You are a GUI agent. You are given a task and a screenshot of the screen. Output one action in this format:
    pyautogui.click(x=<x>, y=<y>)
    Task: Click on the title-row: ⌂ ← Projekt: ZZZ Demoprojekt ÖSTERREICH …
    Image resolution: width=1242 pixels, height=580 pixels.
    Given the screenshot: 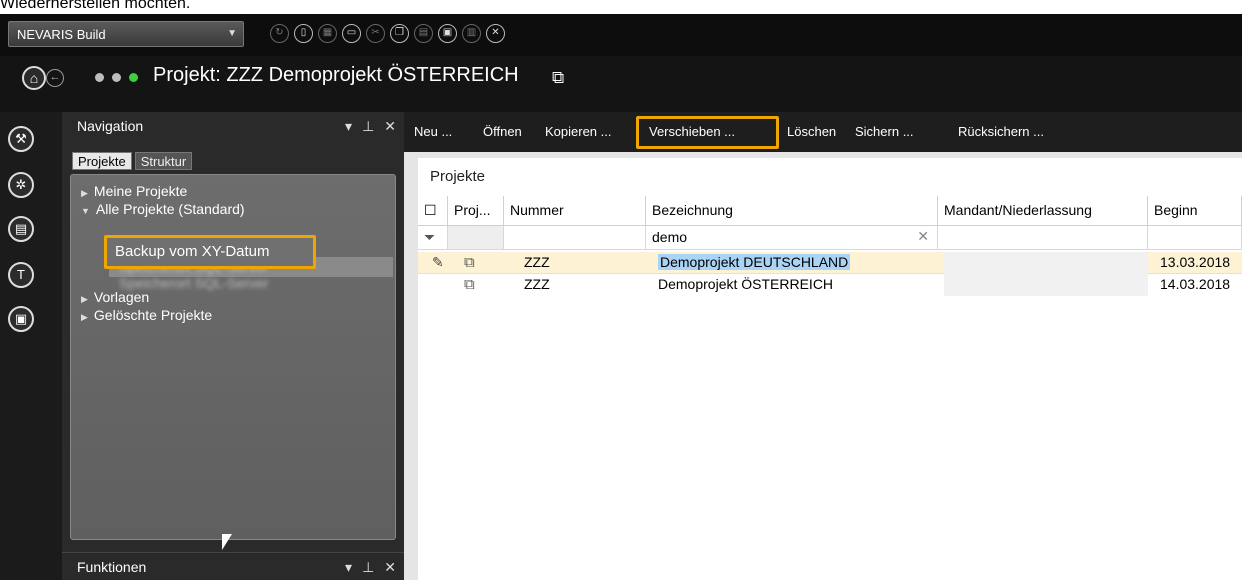 What is the action you would take?
    pyautogui.click(x=621, y=84)
    